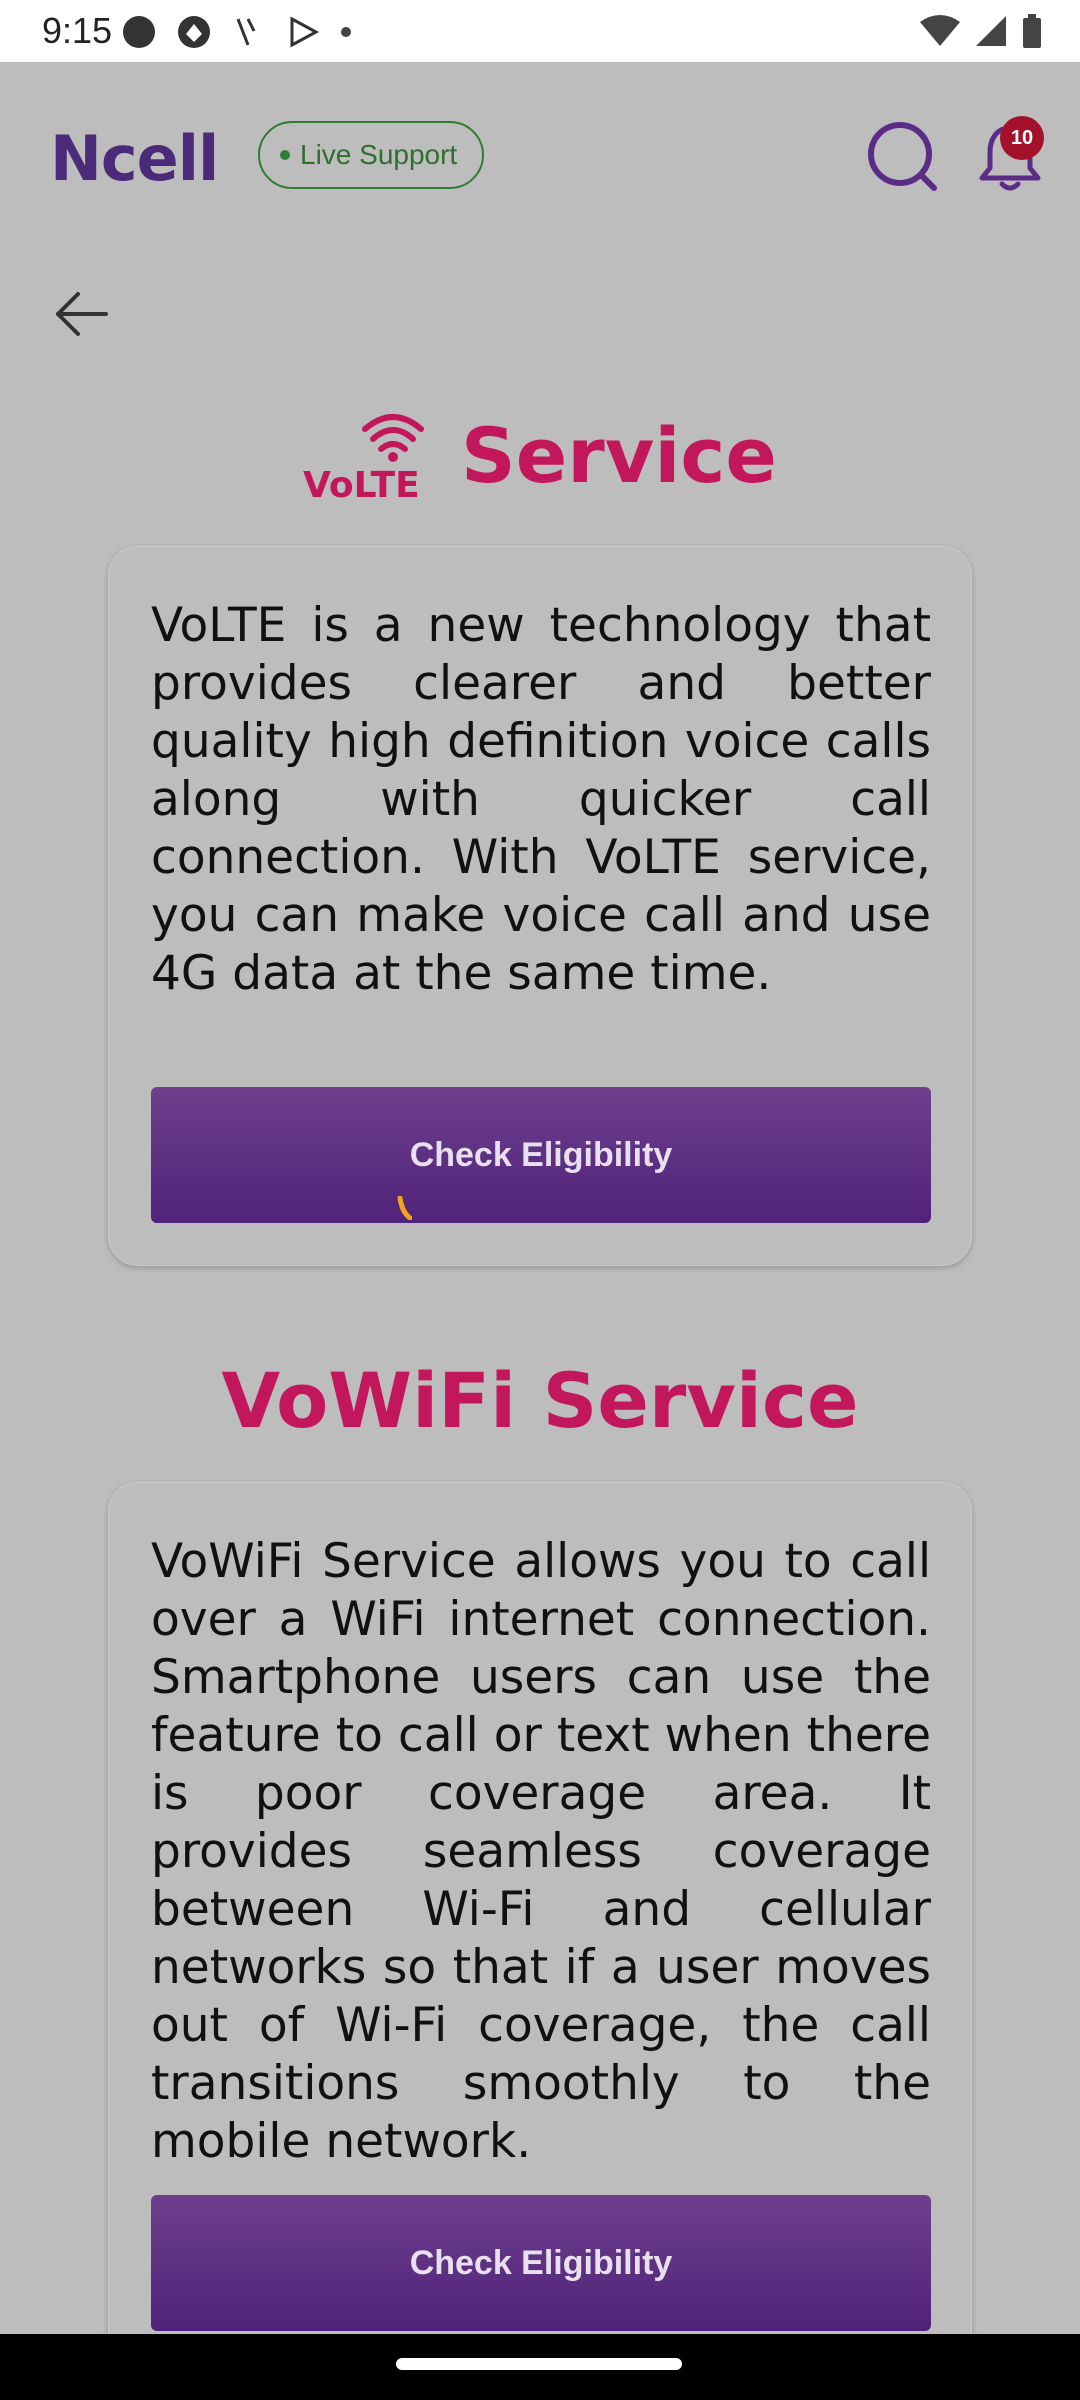 The height and width of the screenshot is (2400, 1080). I want to click on status-bar: 9:15, so click(540, 31).